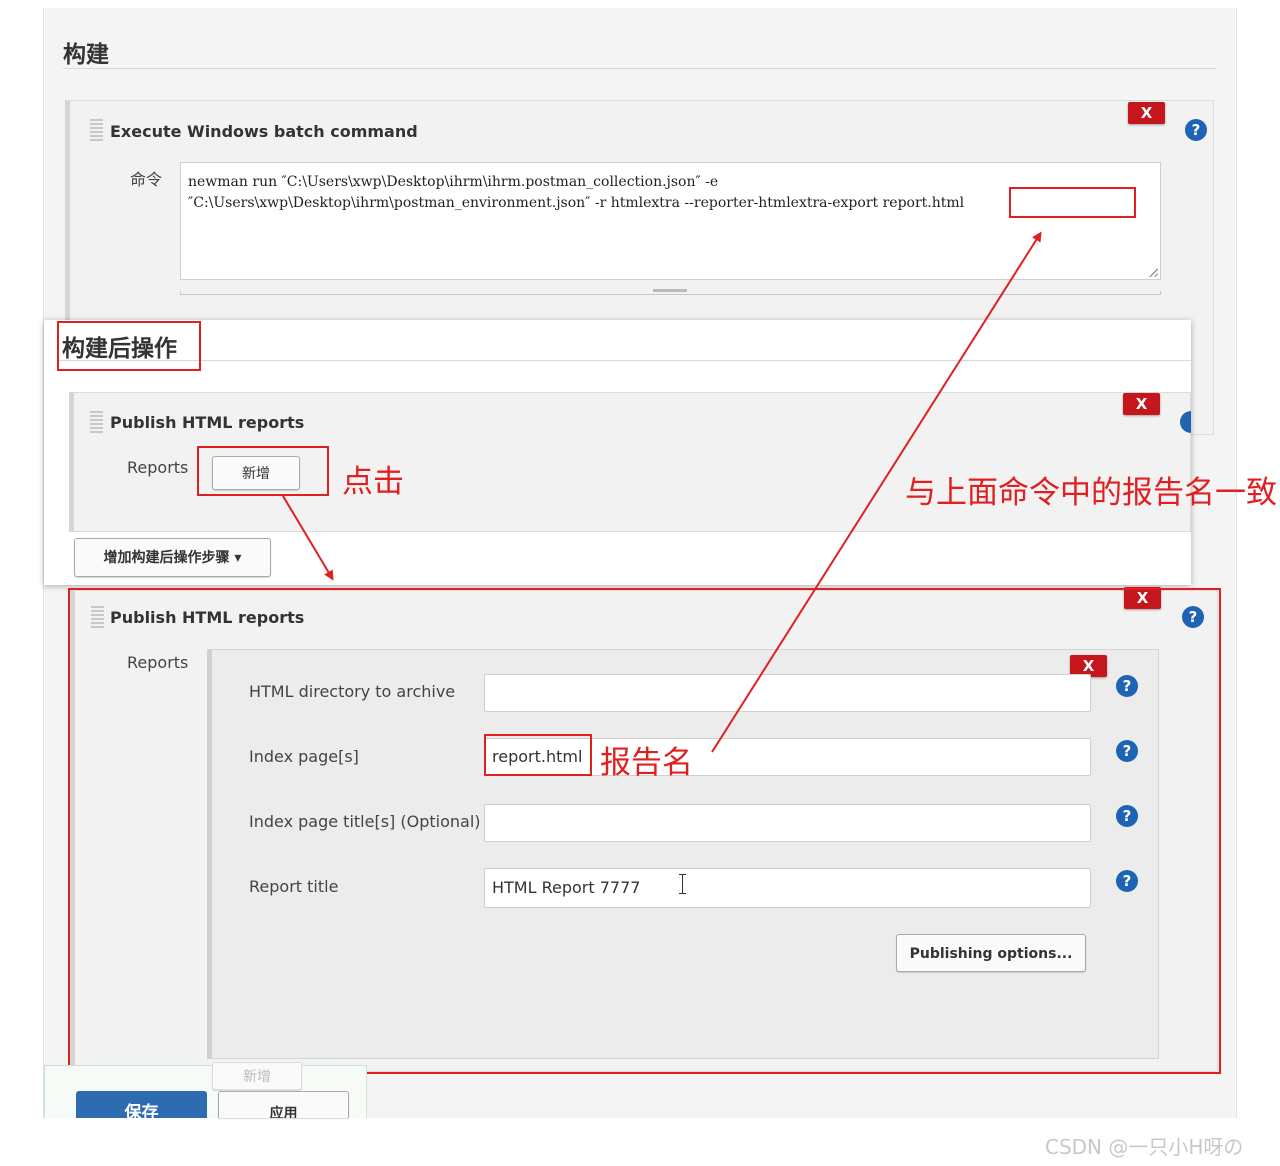  I want to click on annotation-report-name: 报告名, so click(646, 763).